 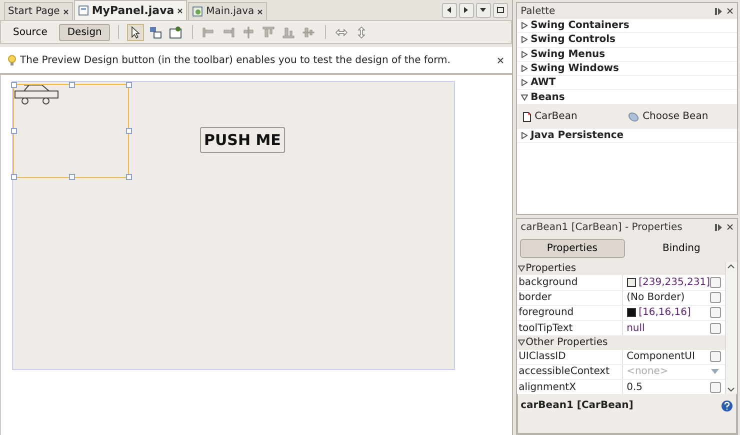 What do you see at coordinates (84, 32) in the screenshot?
I see `view-mode-button: Design` at bounding box center [84, 32].